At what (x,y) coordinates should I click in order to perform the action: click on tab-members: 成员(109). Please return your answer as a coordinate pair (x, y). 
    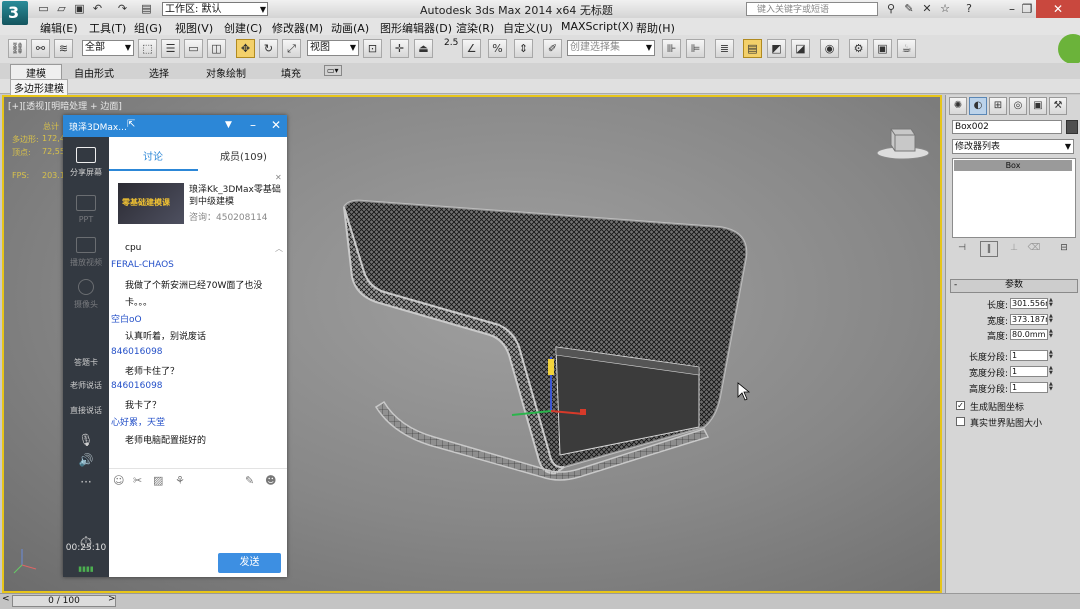
    Looking at the image, I should click on (243, 155).